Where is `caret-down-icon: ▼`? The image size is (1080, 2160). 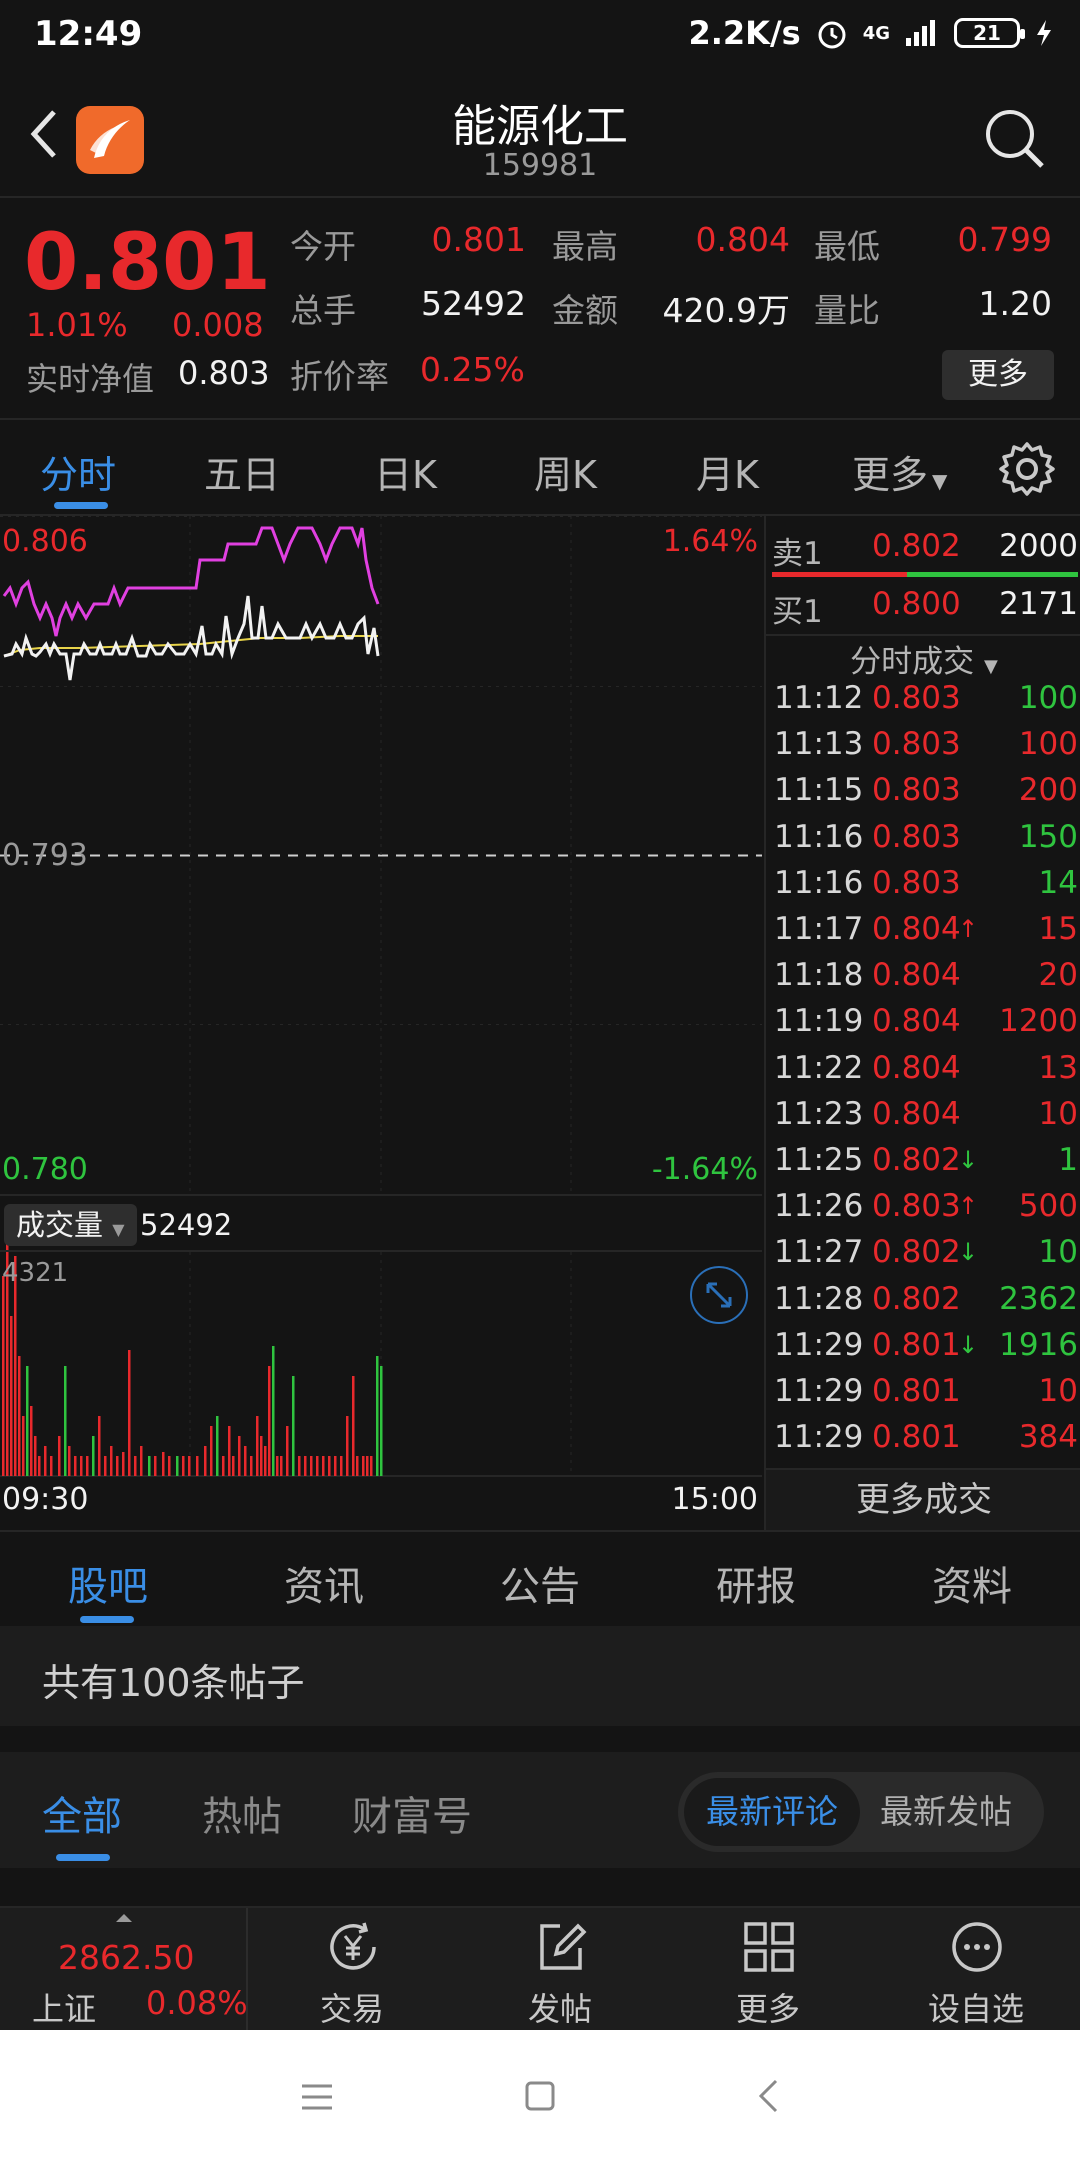 caret-down-icon: ▼ is located at coordinates (940, 481).